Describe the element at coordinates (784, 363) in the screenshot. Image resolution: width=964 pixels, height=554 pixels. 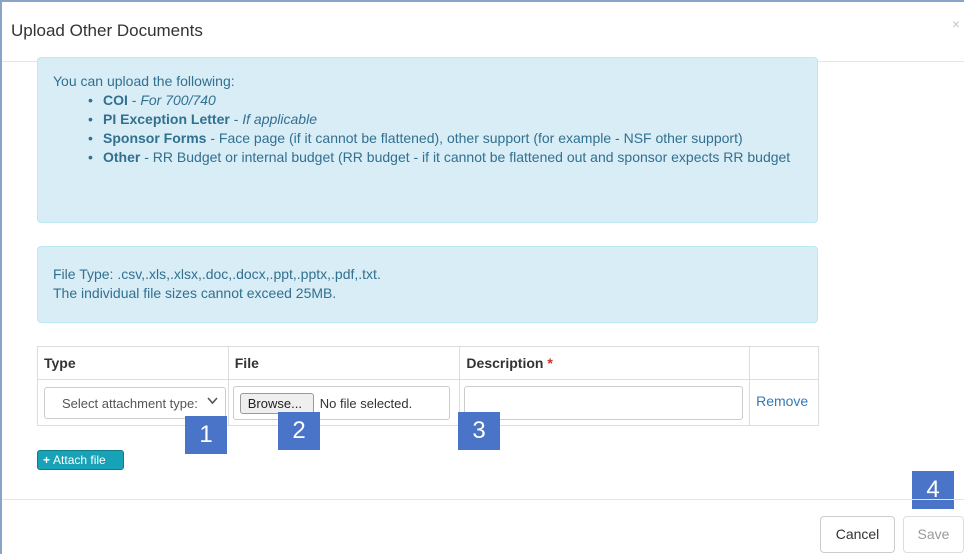
I see `actions-column-header` at that location.